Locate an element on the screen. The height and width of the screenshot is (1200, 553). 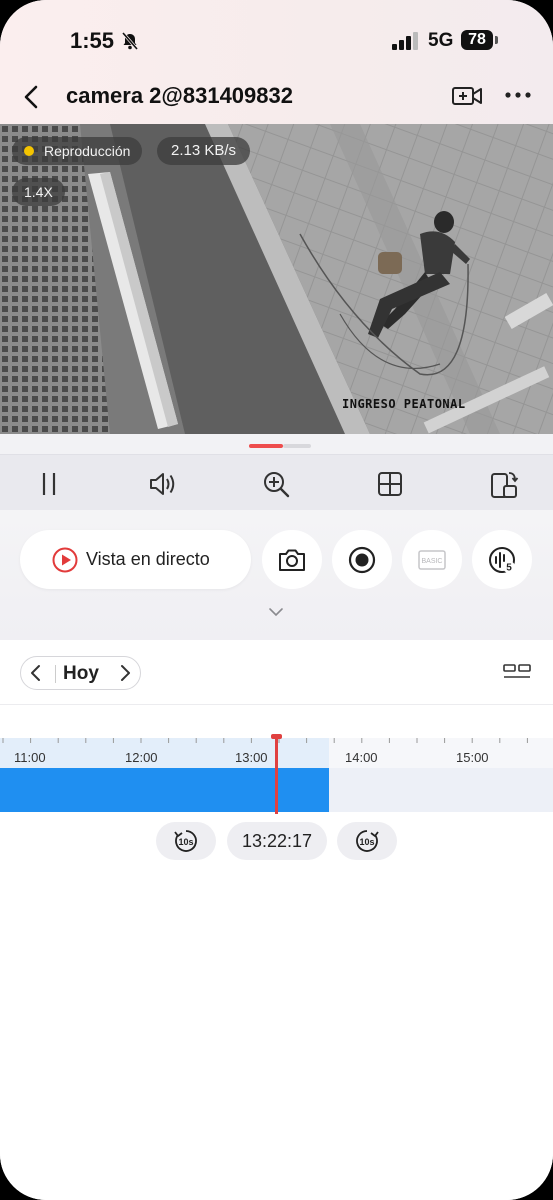
status-dot is located at coordinates (29, 151).